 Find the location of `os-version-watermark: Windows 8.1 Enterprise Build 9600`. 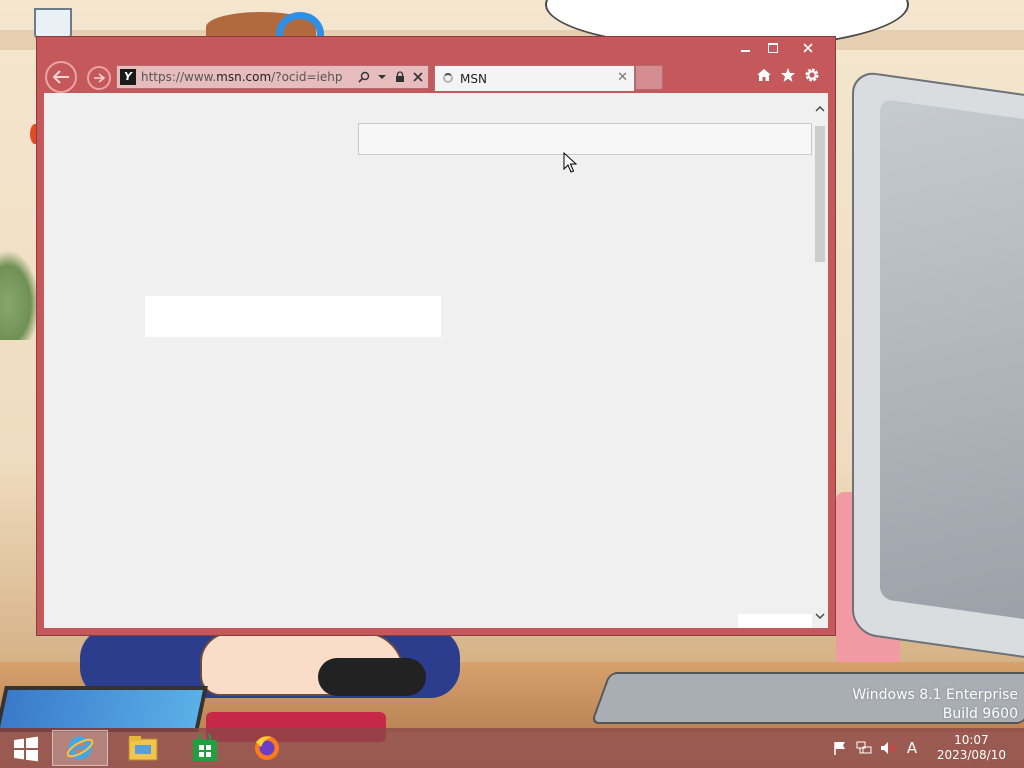

os-version-watermark: Windows 8.1 Enterprise Build 9600 is located at coordinates (935, 705).